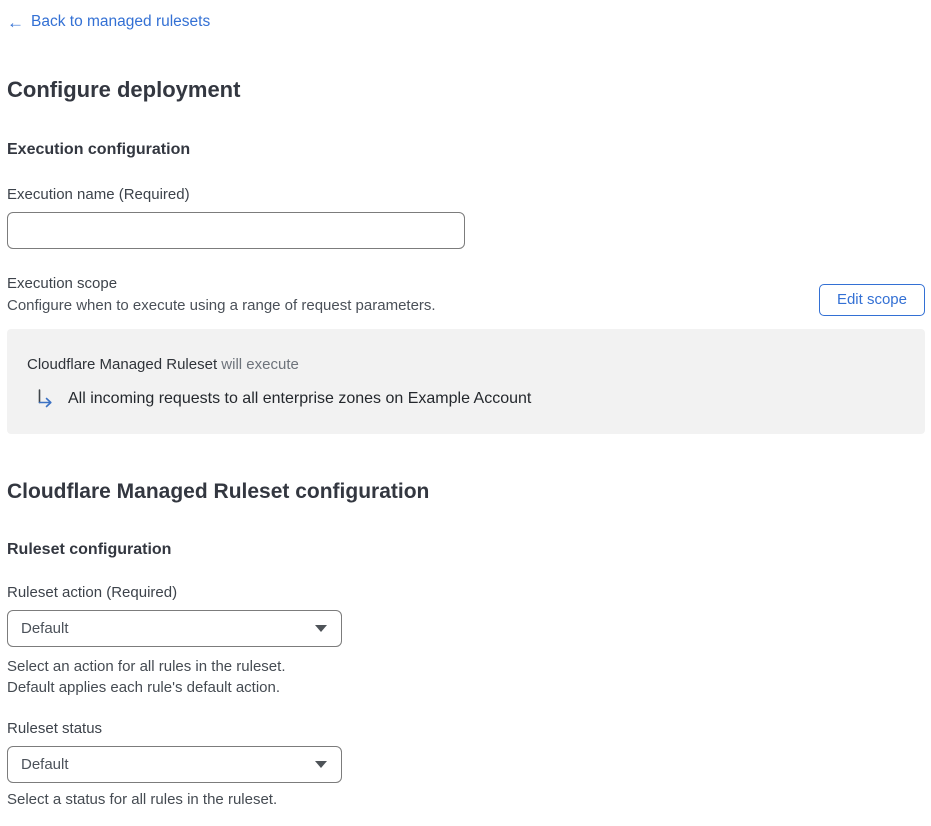 This screenshot has width=931, height=826. I want to click on edit-scope-button: Edit scope, so click(871, 299).